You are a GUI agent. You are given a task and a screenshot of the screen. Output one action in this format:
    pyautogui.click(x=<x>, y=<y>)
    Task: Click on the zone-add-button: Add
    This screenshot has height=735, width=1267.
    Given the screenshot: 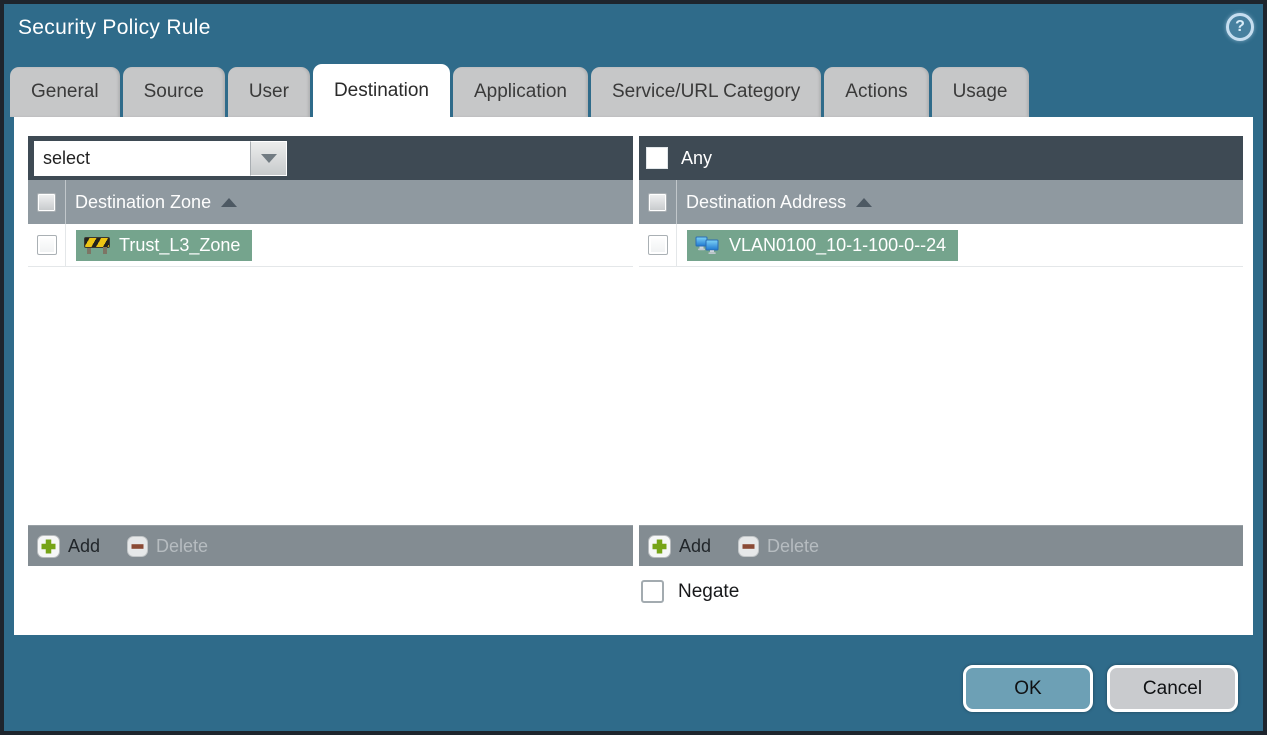 What is the action you would take?
    pyautogui.click(x=69, y=546)
    